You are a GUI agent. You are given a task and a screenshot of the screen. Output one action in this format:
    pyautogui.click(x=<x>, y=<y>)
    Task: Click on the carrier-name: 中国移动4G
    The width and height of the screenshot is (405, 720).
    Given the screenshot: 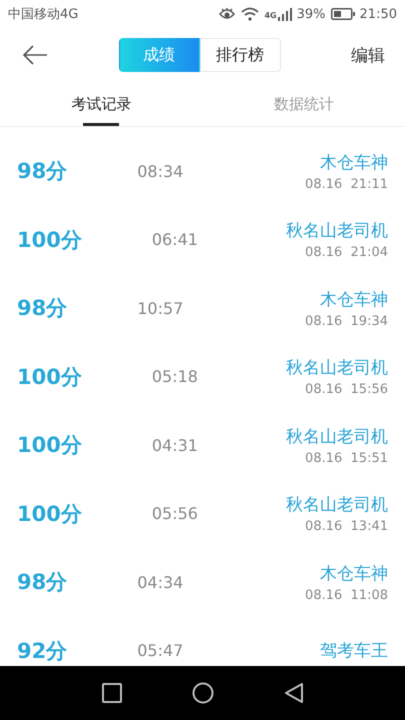 What is the action you would take?
    pyautogui.click(x=44, y=14)
    